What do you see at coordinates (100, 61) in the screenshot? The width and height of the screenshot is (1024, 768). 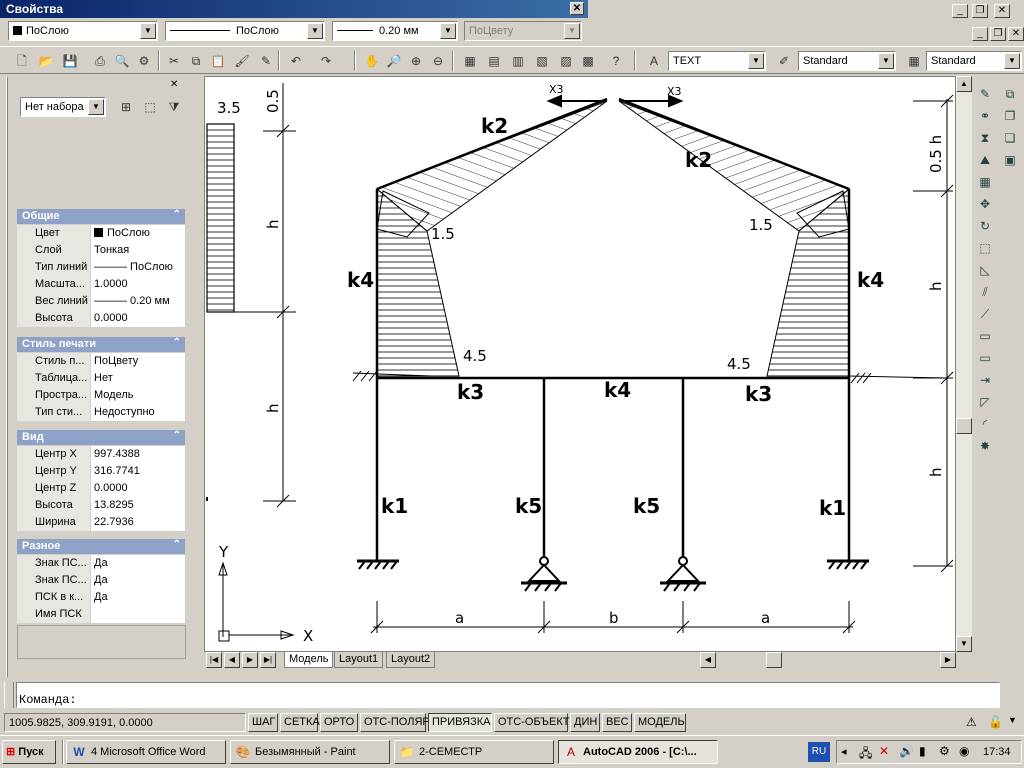 I see `plot-icon: ⎙` at bounding box center [100, 61].